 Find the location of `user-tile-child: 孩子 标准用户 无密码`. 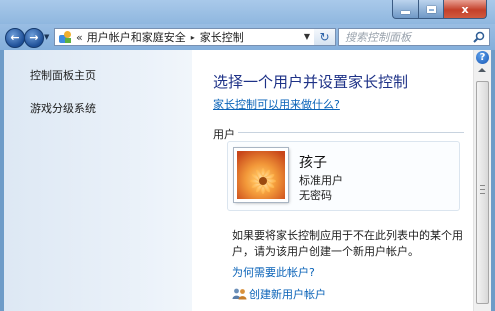

user-tile-child: 孩子 标准用户 无密码 is located at coordinates (343, 176).